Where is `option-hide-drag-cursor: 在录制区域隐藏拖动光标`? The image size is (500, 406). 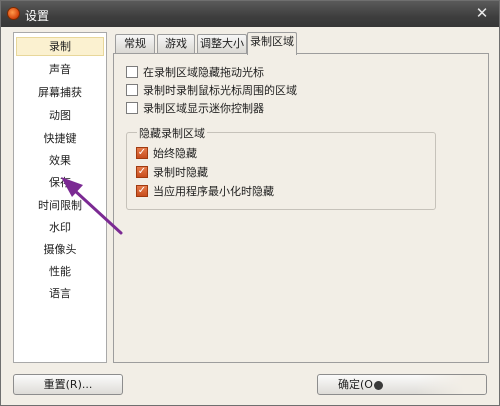 option-hide-drag-cursor: 在录制区域隐藏拖动光标 is located at coordinates (195, 72).